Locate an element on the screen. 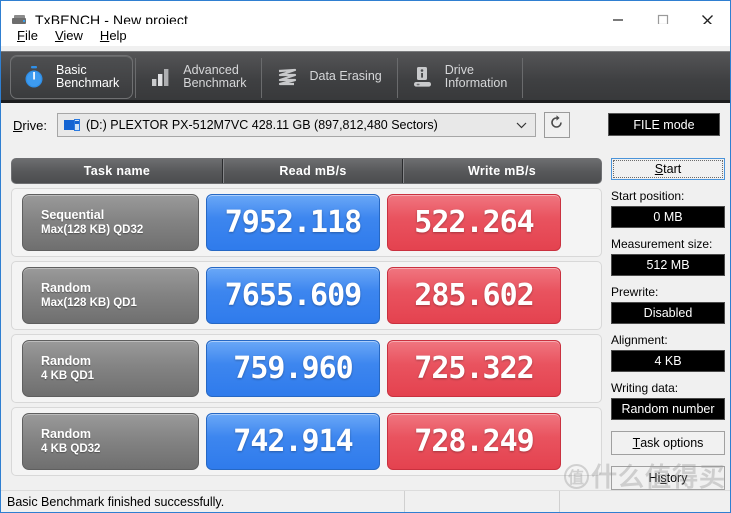 The image size is (731, 513). tab-drive-information: Drive Information is located at coordinates (460, 77).